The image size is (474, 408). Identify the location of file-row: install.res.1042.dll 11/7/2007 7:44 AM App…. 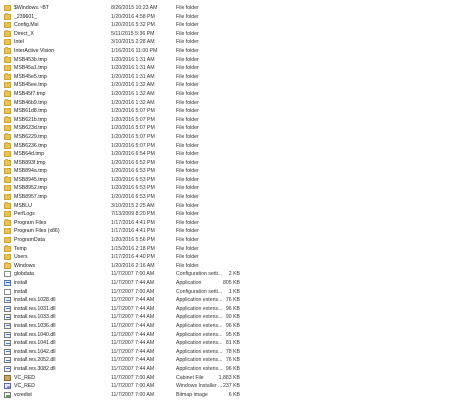
(237, 352).